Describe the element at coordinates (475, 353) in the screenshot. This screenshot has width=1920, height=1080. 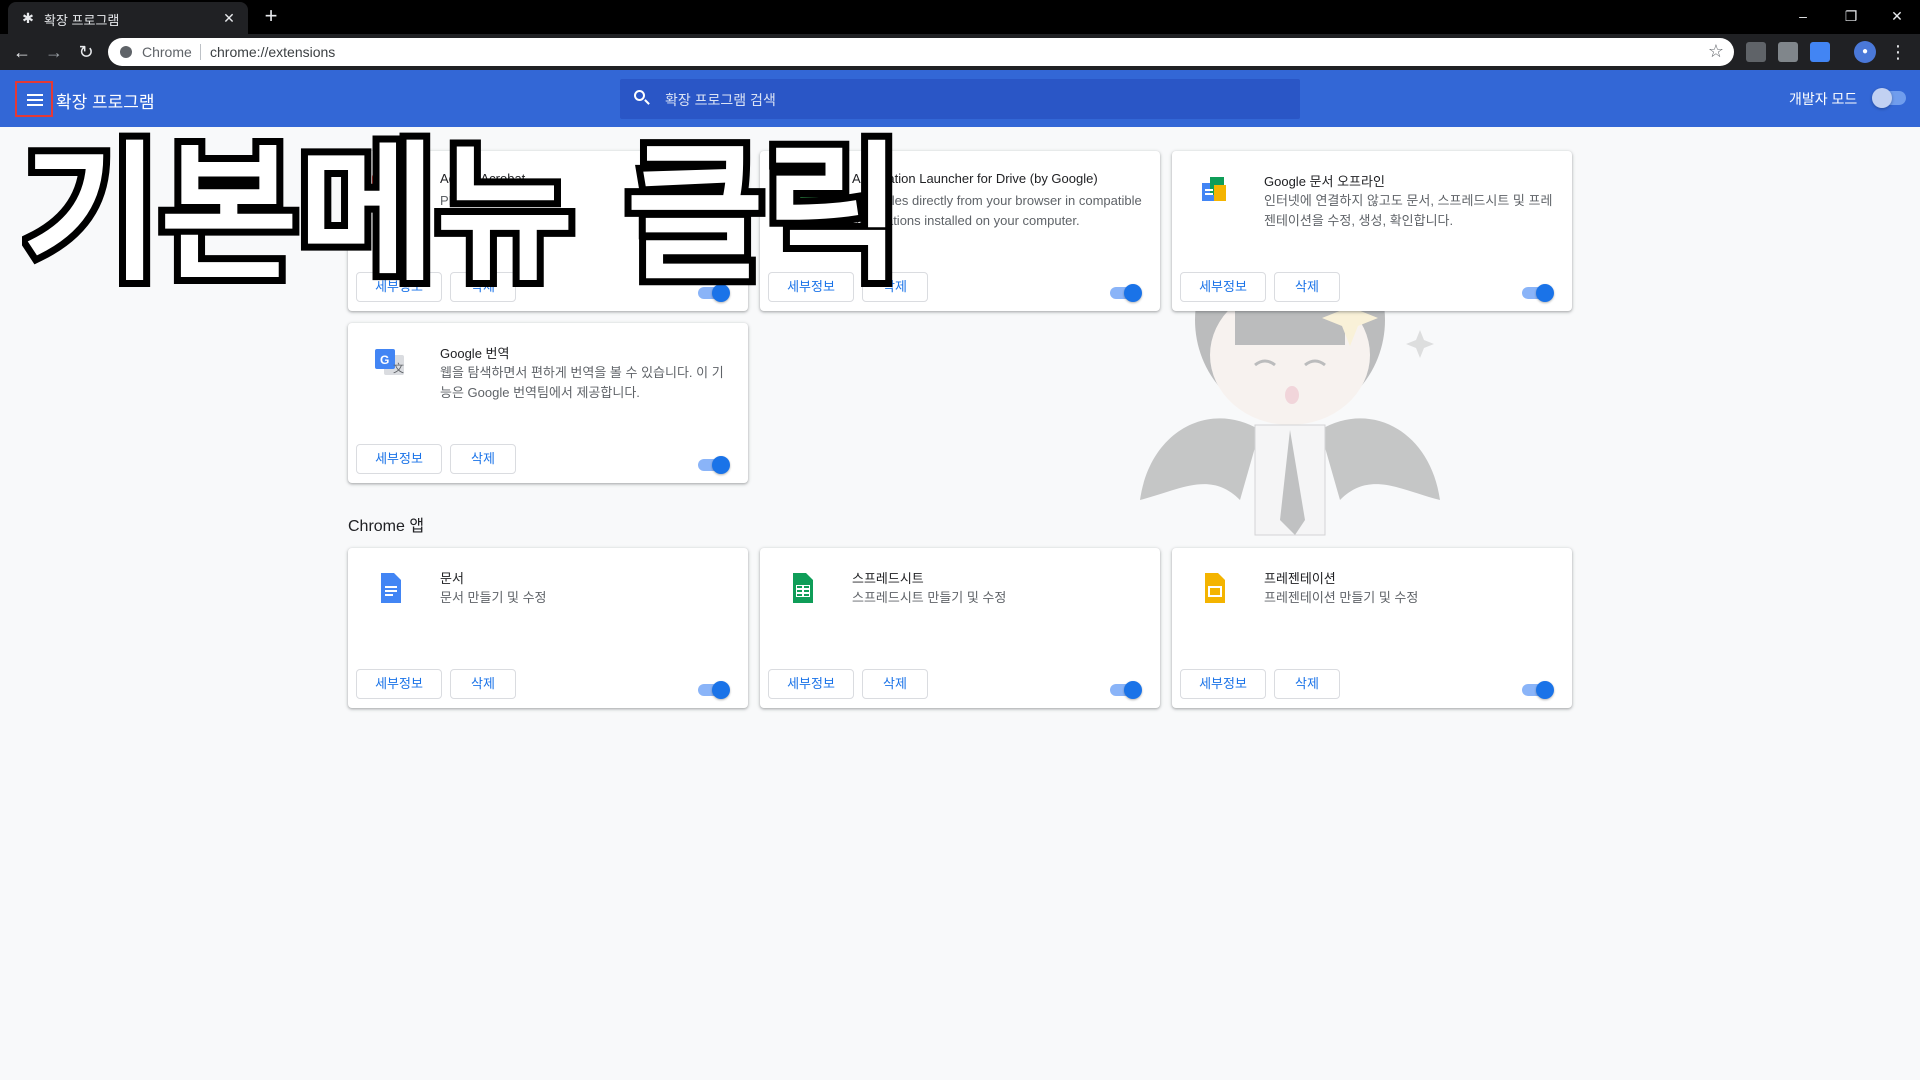
I see `extension-name: Google 번역` at that location.